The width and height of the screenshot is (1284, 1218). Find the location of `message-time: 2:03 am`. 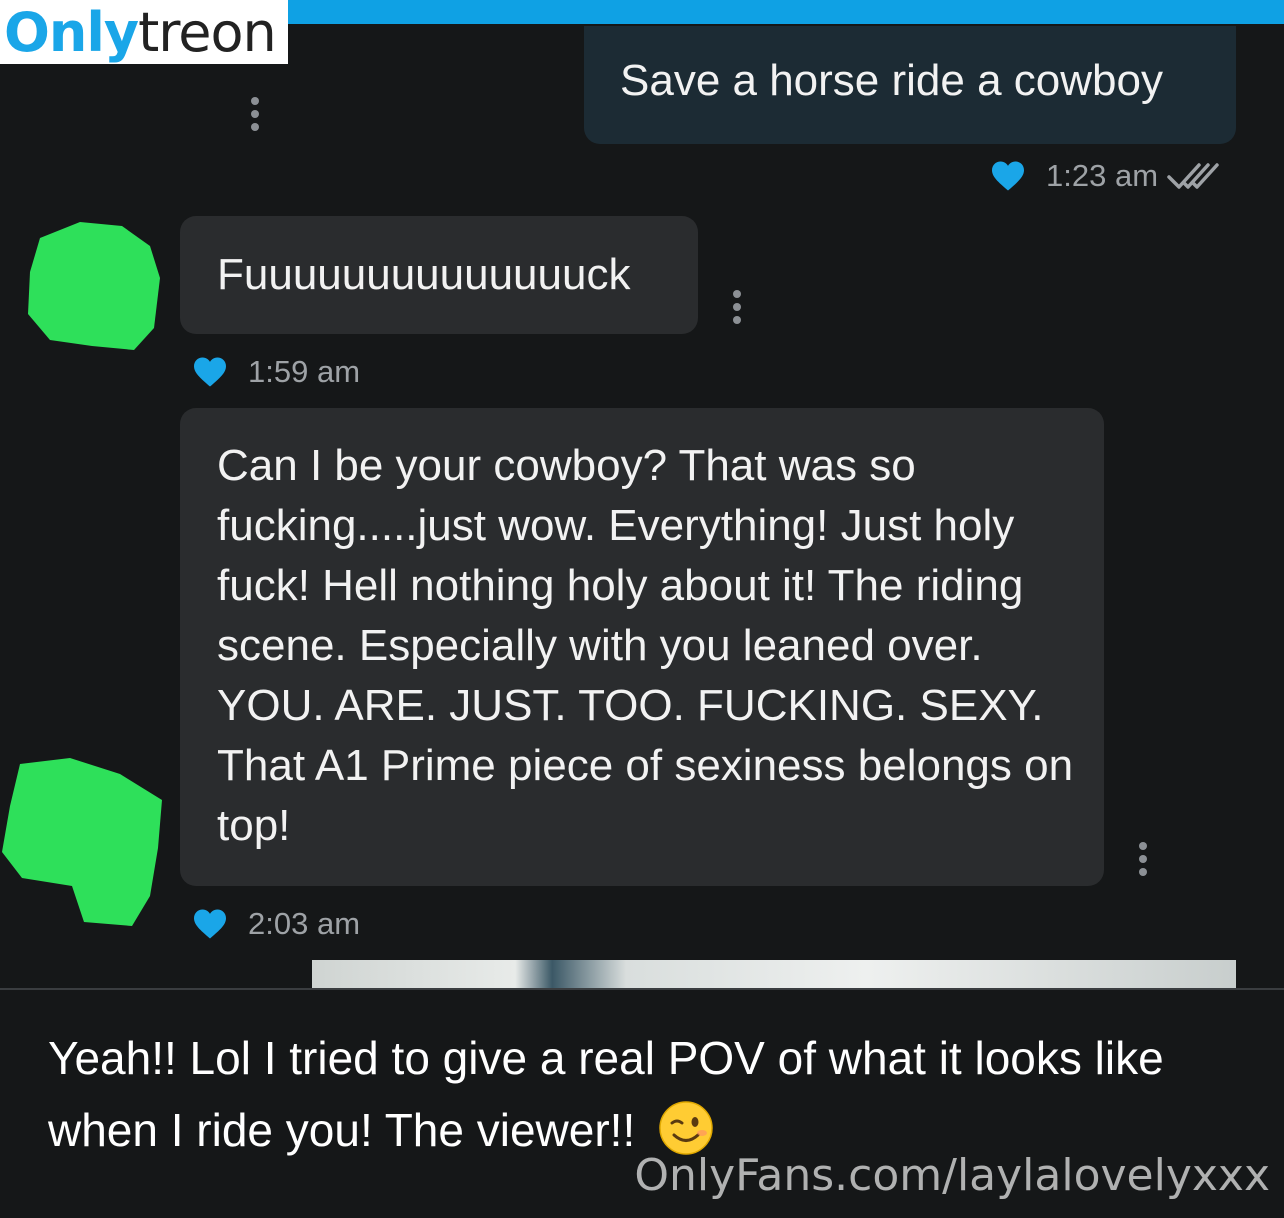

message-time: 2:03 am is located at coordinates (304, 923).